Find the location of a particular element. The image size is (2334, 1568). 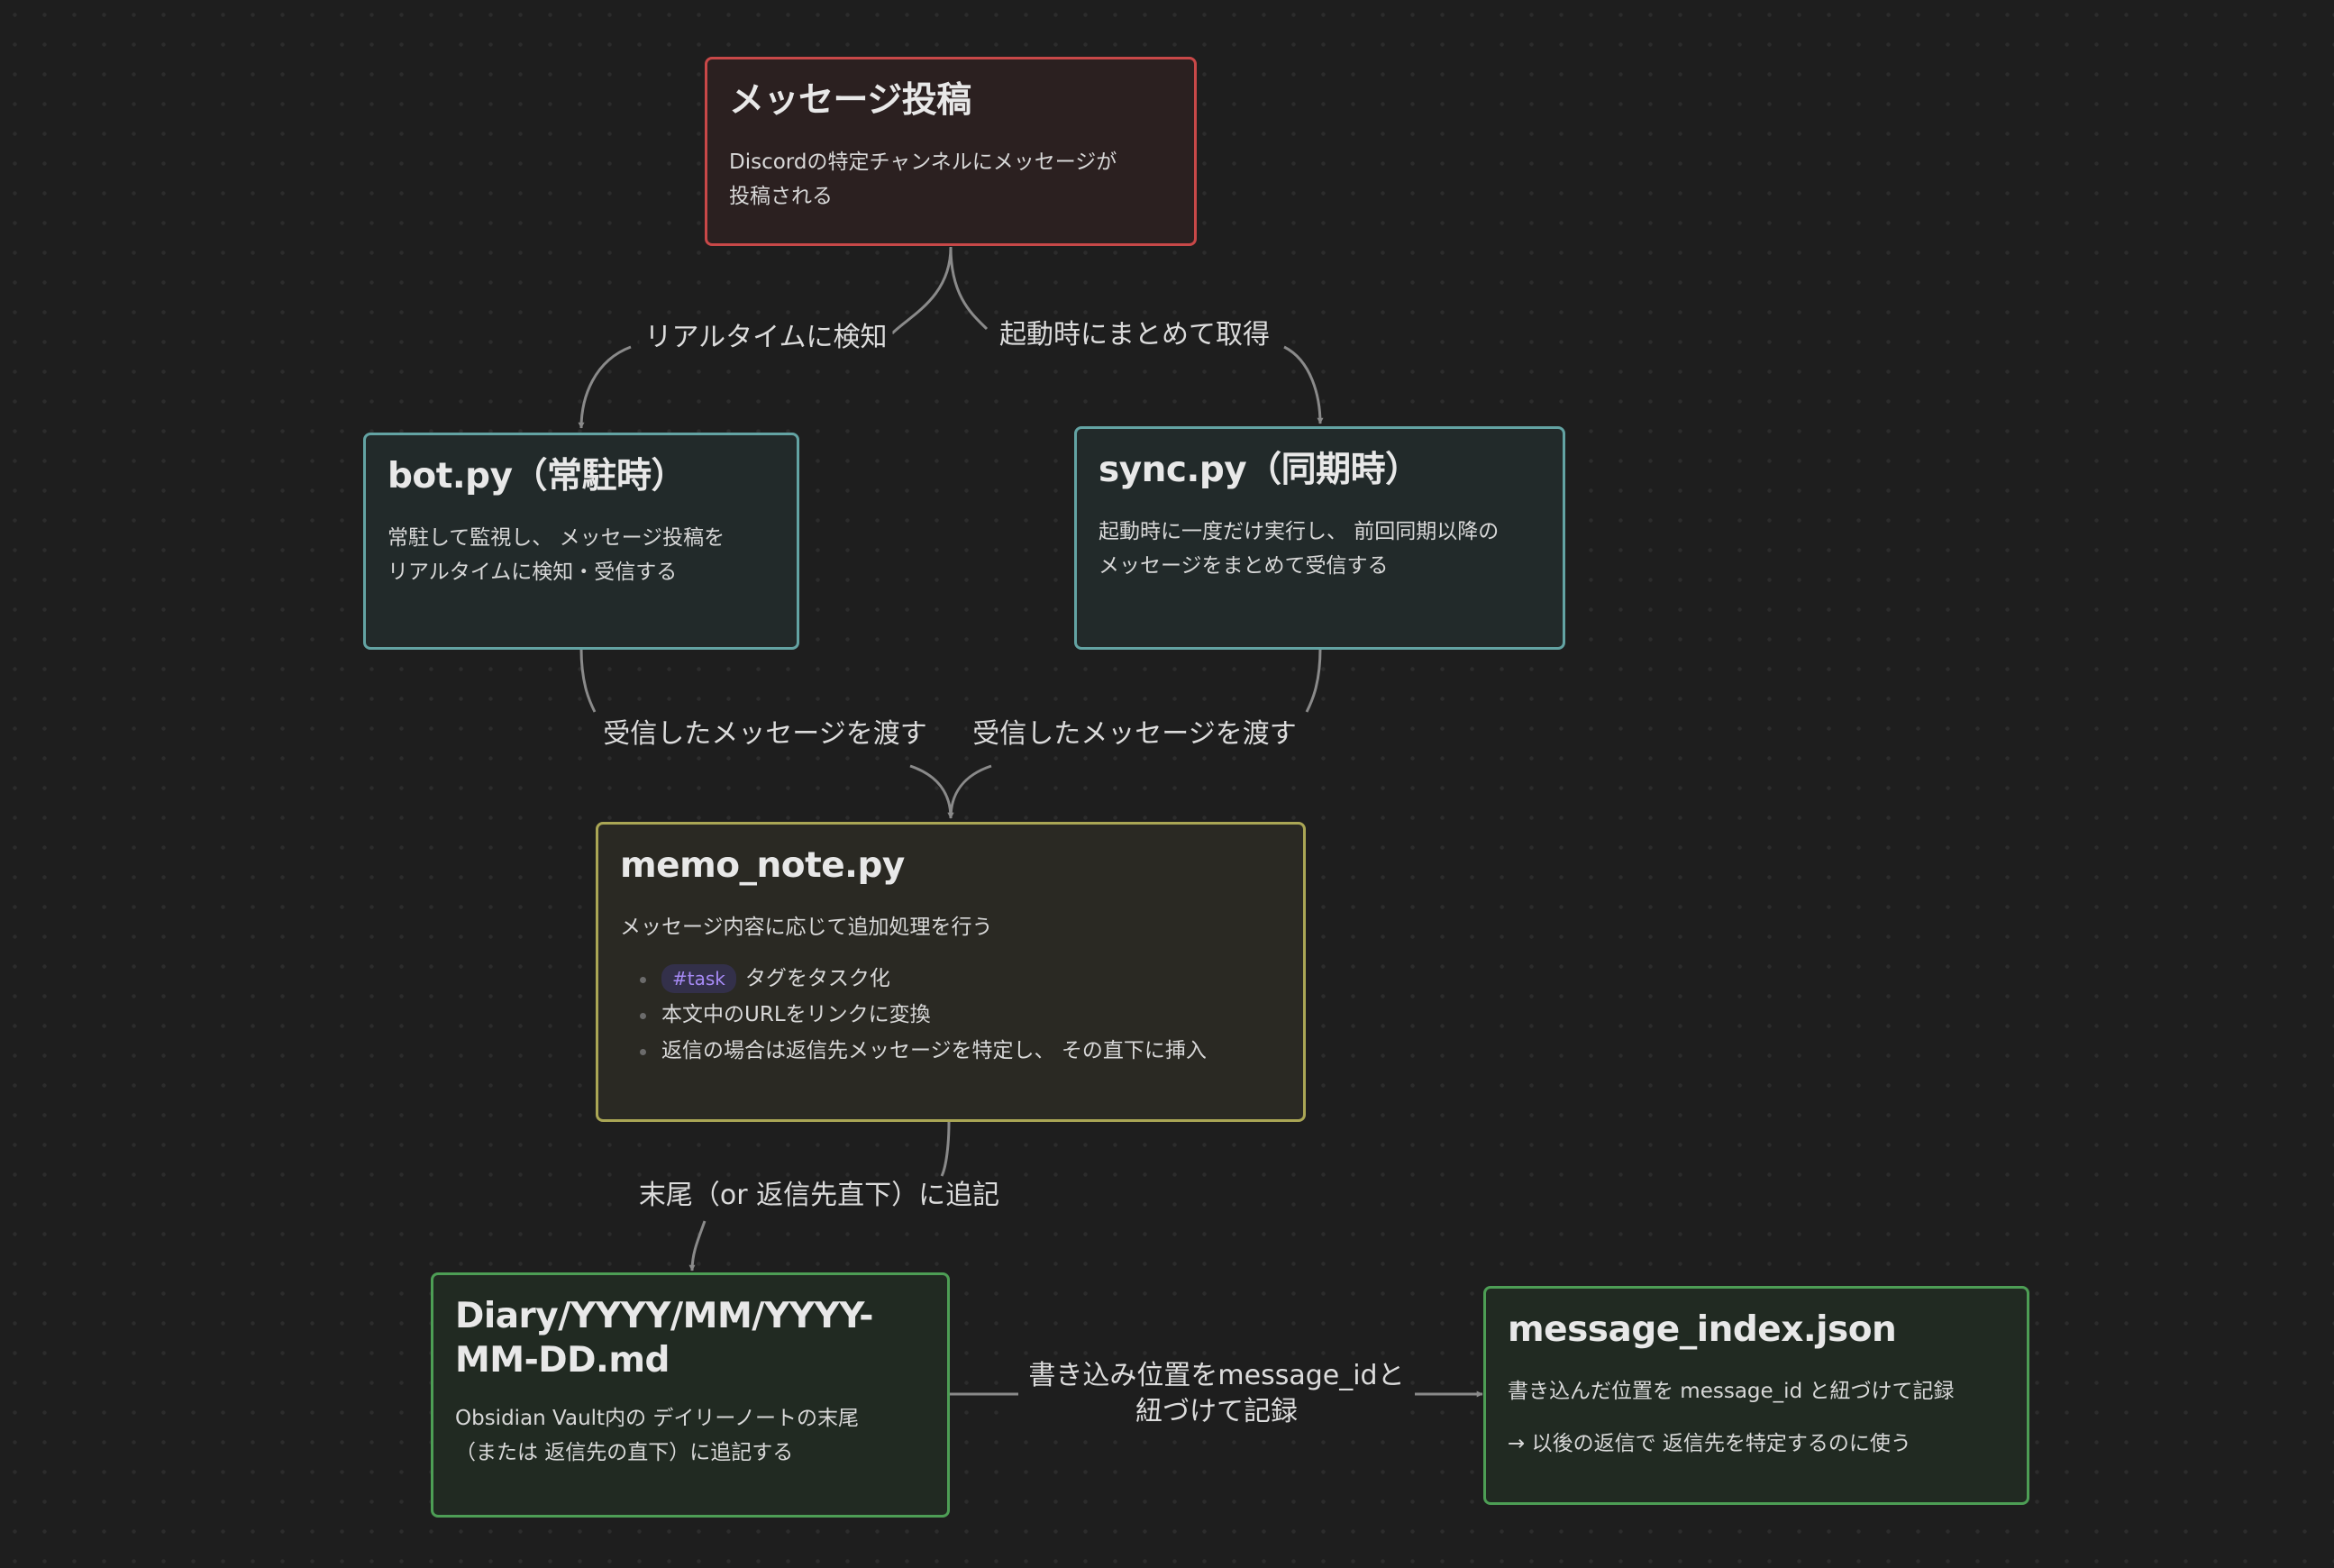

node-description: 起動時に一度だけ実行し、 前回同期以降の メッセージをまとめて受信する is located at coordinates (1299, 548).